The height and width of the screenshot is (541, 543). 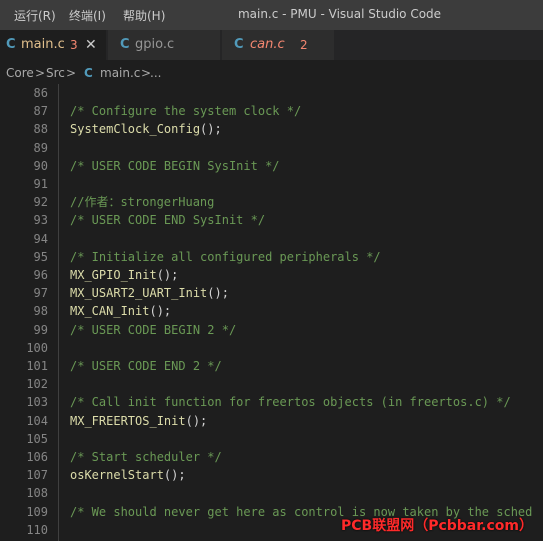 I want to click on code-line: /* USER CODE END SysInit */, so click(x=167, y=220).